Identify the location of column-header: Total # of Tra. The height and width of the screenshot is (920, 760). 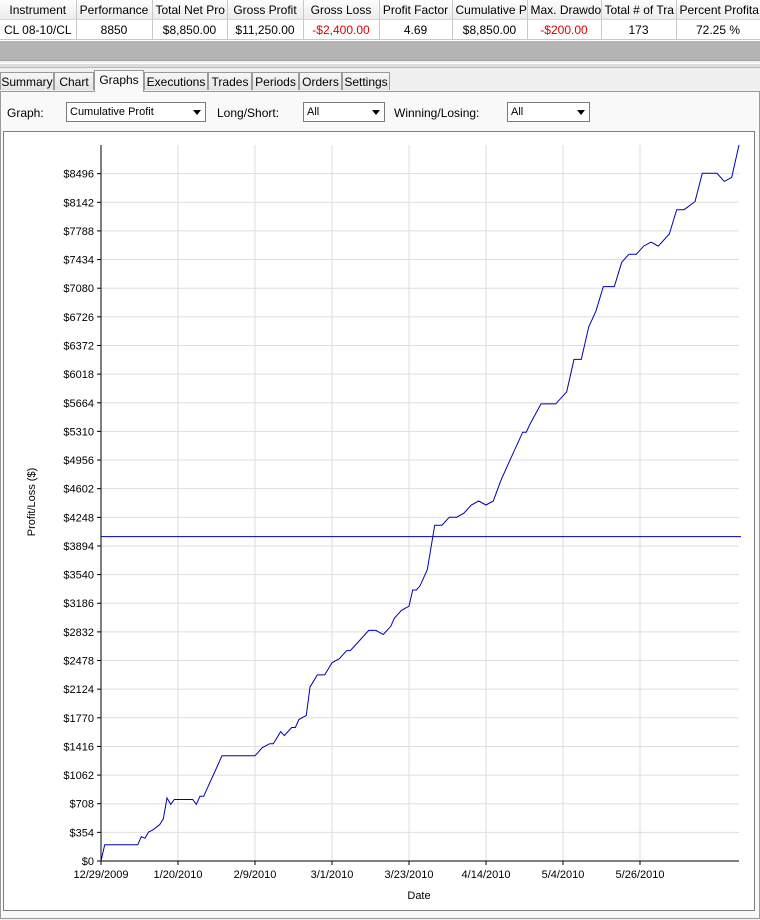
(639, 10).